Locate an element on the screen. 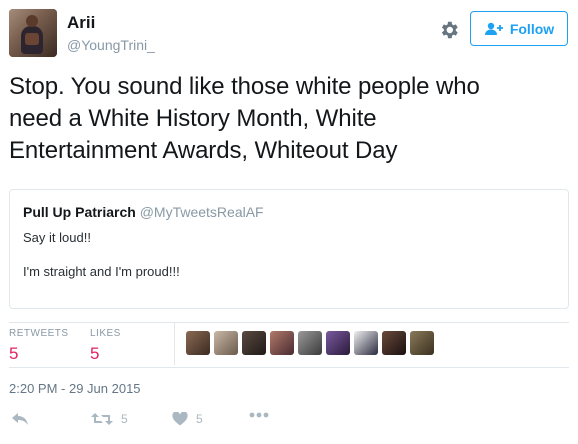 This screenshot has width=578, height=444. retweets-count: 5 is located at coordinates (14, 353).